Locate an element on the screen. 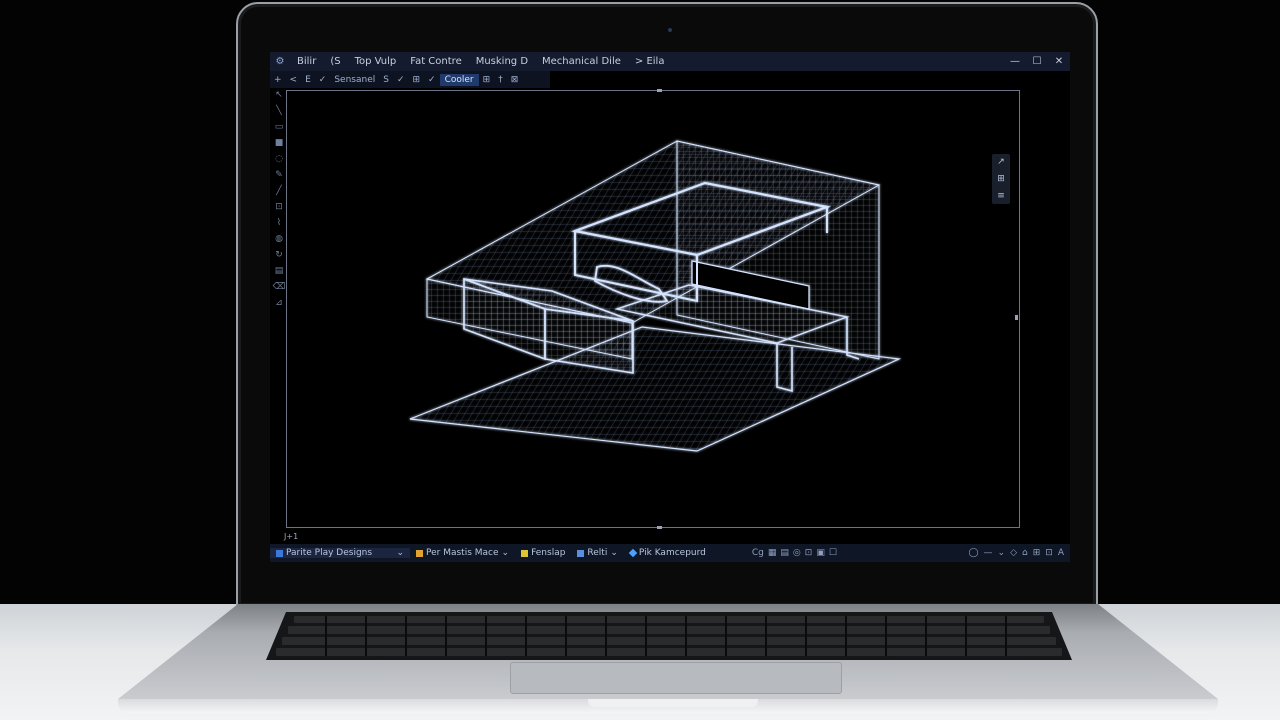 The height and width of the screenshot is (720, 1280). erase-tool-icon: ⌫ is located at coordinates (279, 287).